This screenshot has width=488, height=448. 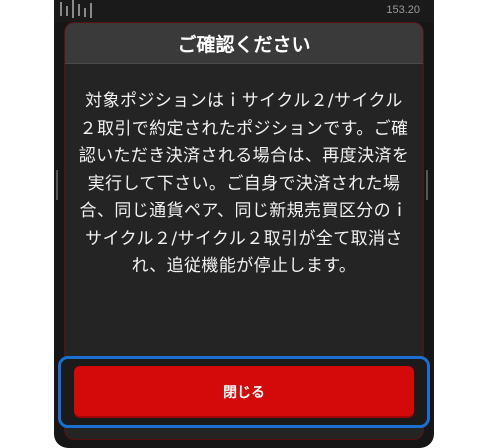 I want to click on price-label: 153.20, so click(x=403, y=10).